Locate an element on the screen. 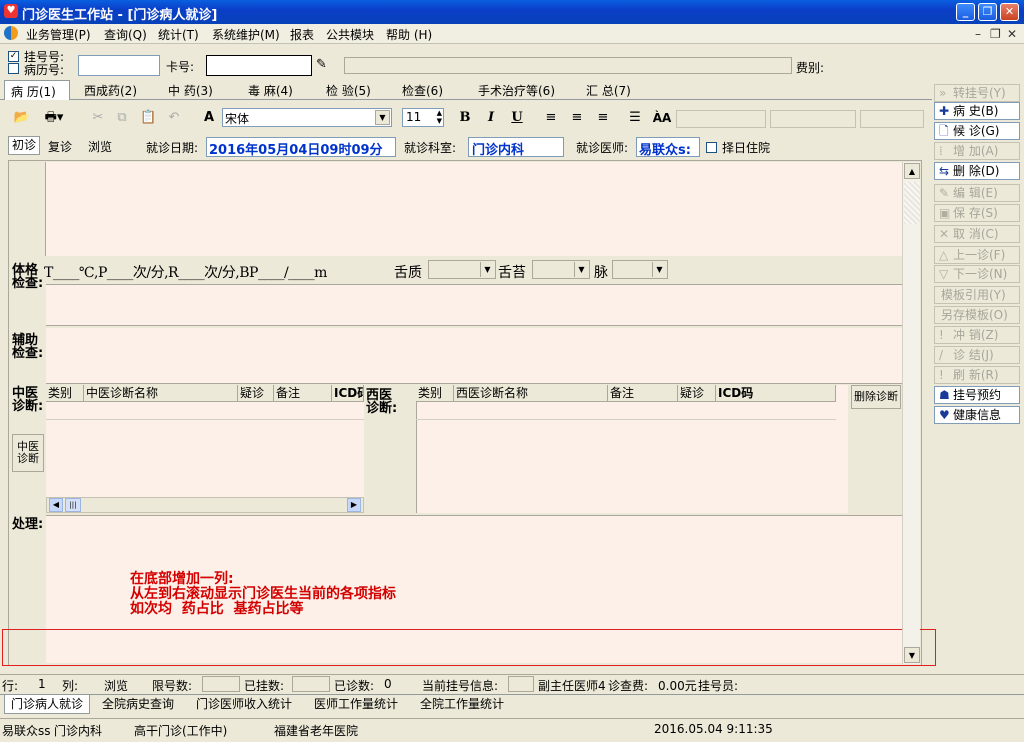 The width and height of the screenshot is (1024, 742). open-folder-icon: 📂 is located at coordinates (22, 118).